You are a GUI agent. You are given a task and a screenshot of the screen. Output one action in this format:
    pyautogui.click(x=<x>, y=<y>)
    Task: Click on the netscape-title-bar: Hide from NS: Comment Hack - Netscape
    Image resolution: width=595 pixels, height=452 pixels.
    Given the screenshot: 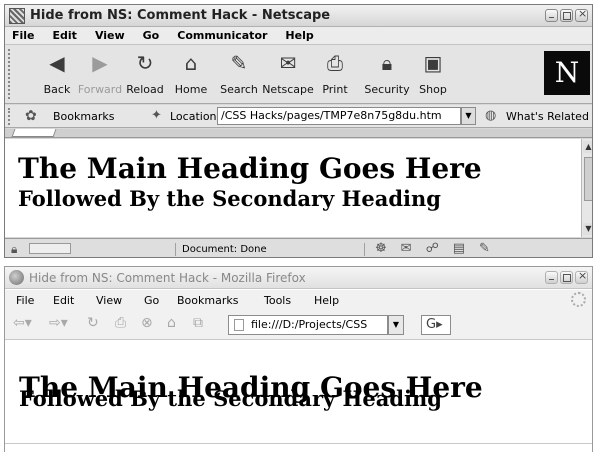 What is the action you would take?
    pyautogui.click(x=298, y=16)
    